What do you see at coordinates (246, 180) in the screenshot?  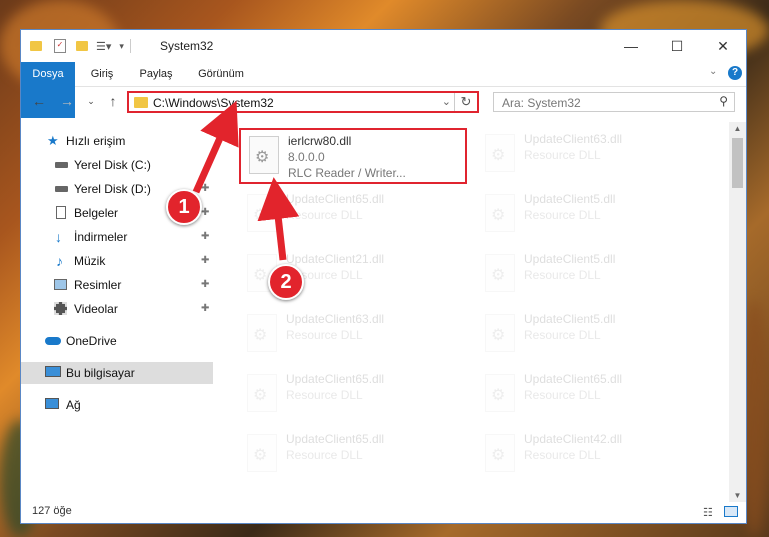 I see `annotation-arrows` at bounding box center [246, 180].